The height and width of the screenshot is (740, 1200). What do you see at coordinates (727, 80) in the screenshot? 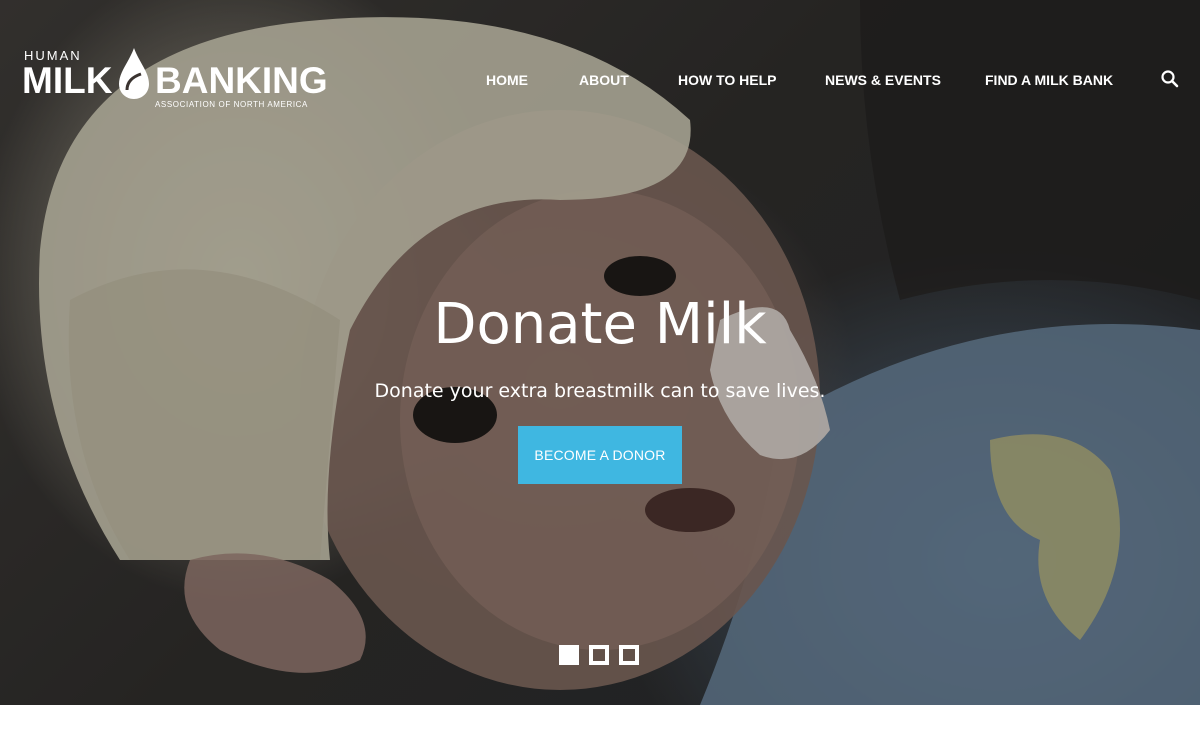
I see `nav-item-how-to-help: HOW TO HELP` at bounding box center [727, 80].